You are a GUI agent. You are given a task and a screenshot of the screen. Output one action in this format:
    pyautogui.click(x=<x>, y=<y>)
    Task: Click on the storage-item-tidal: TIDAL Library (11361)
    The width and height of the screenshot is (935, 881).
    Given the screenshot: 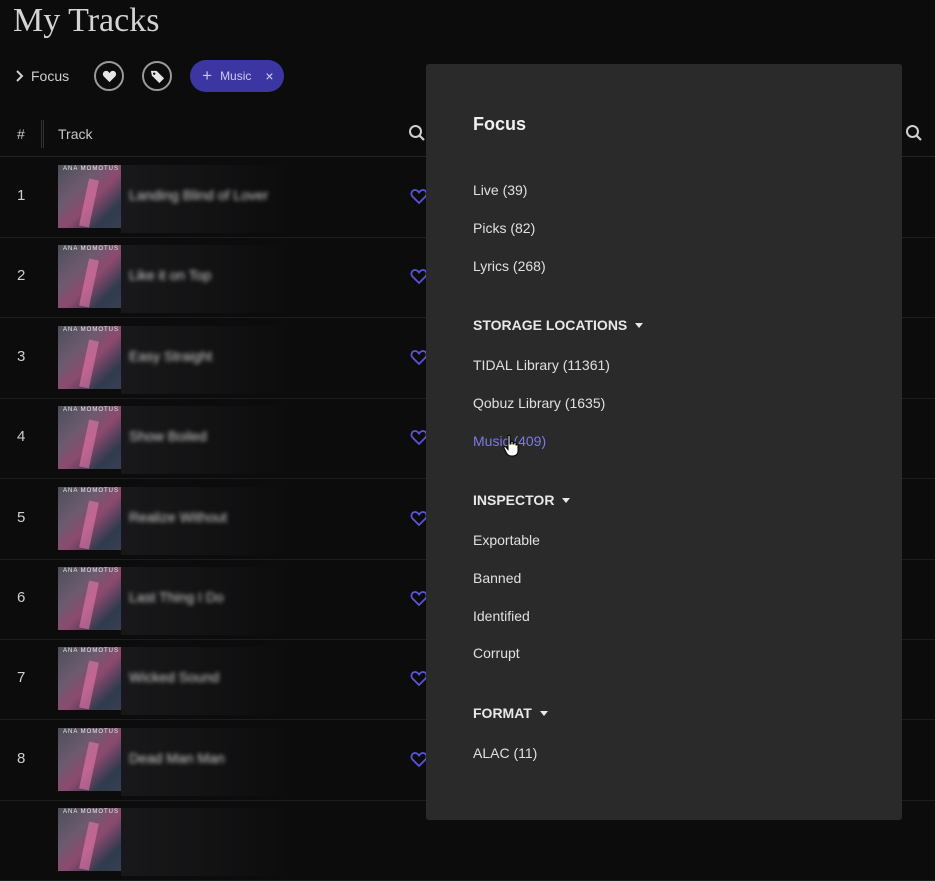 What is the action you would take?
    pyautogui.click(x=541, y=365)
    